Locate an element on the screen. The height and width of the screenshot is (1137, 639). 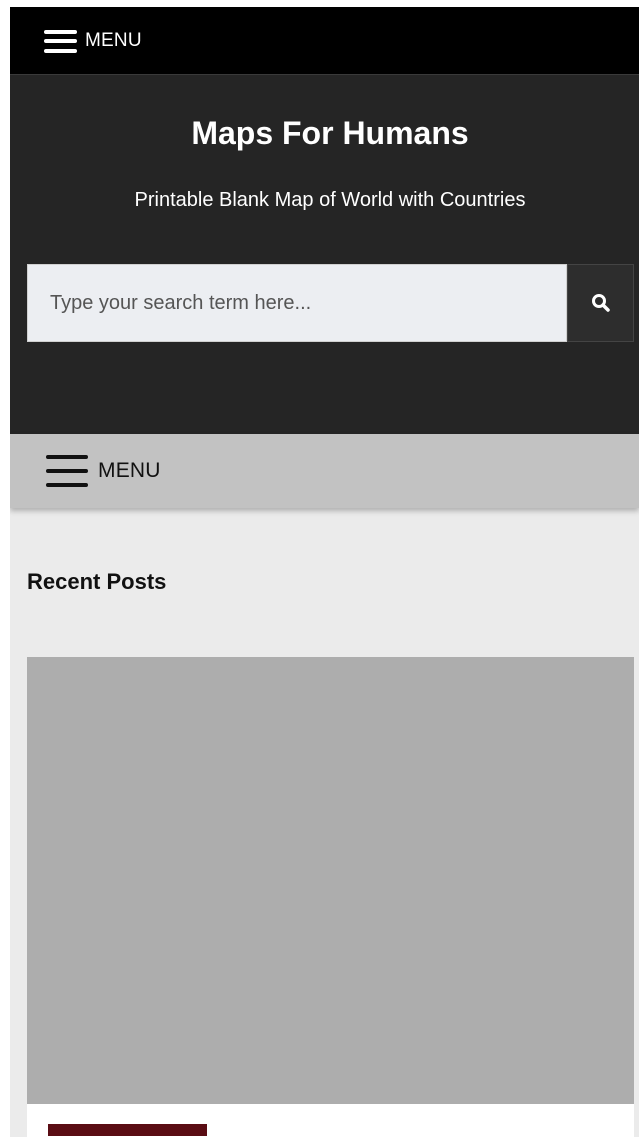
main-menu-label: MENU is located at coordinates (129, 470).